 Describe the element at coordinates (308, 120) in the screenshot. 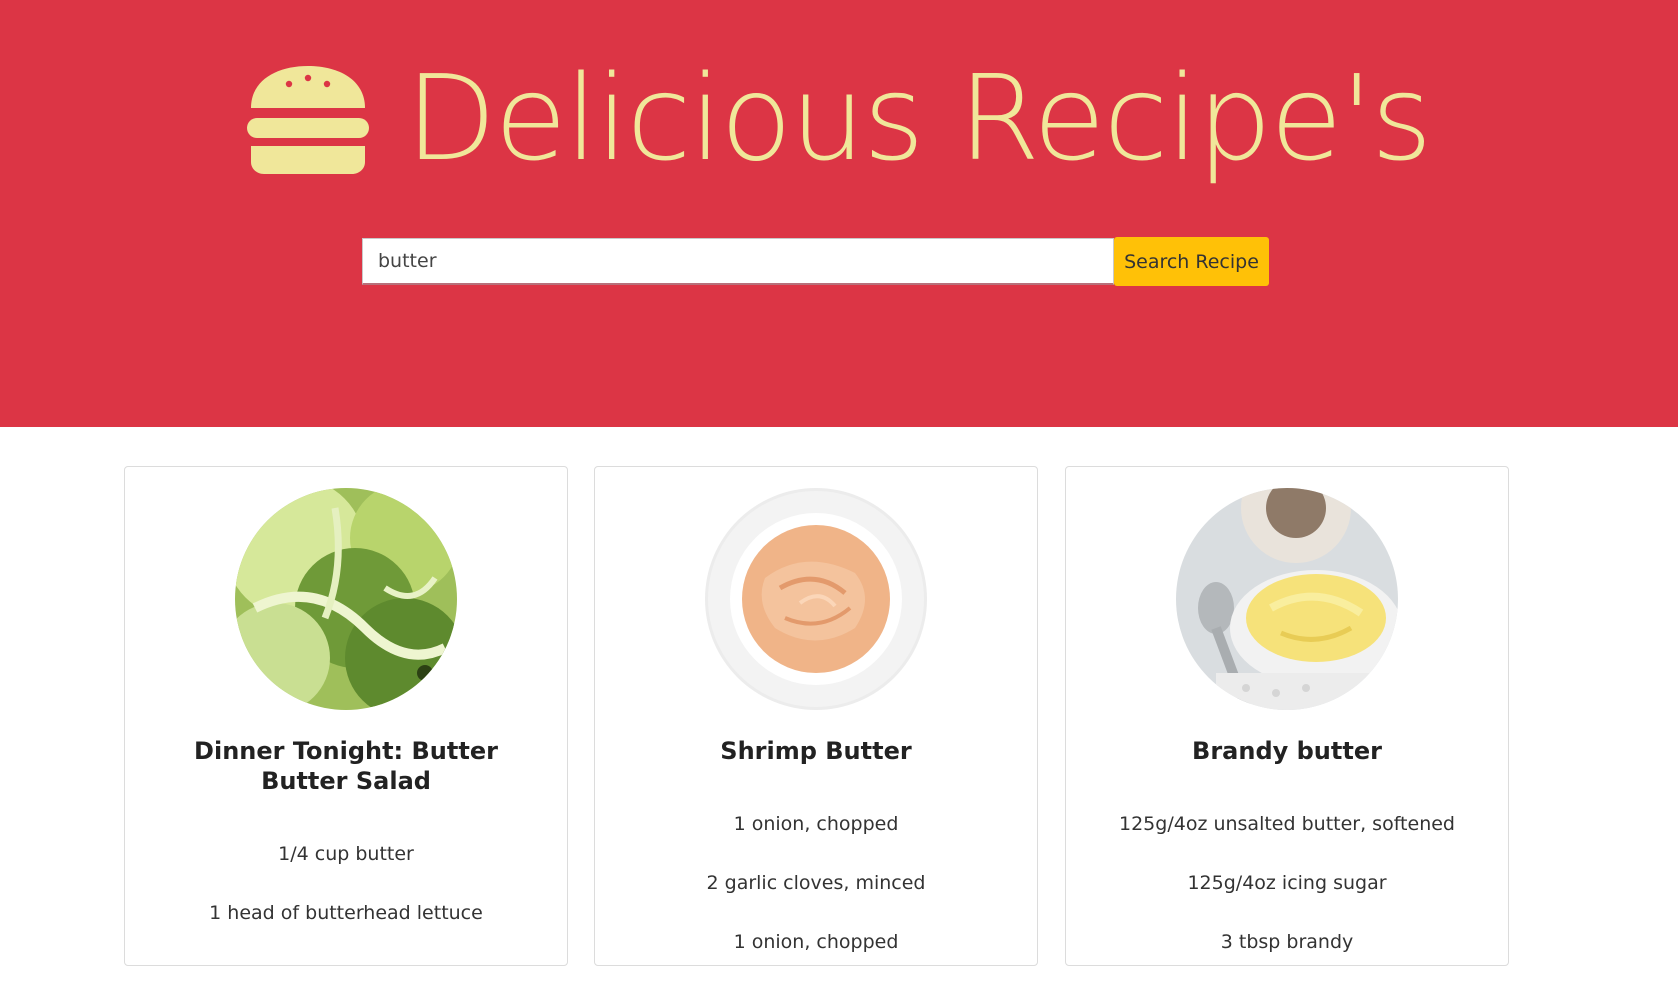

I see `hamburger-icon` at that location.